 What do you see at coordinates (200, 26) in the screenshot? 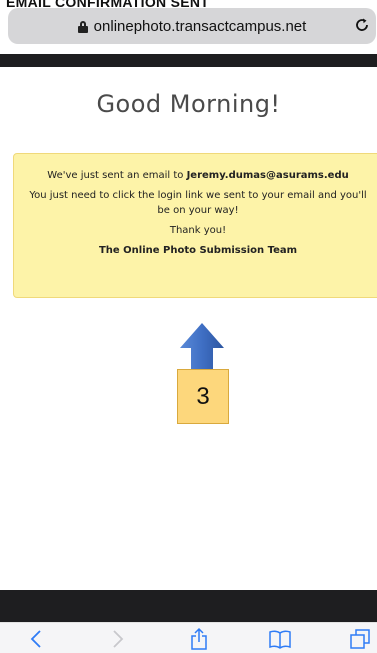
I see `url-text: onlinephoto.transactcampus.net` at bounding box center [200, 26].